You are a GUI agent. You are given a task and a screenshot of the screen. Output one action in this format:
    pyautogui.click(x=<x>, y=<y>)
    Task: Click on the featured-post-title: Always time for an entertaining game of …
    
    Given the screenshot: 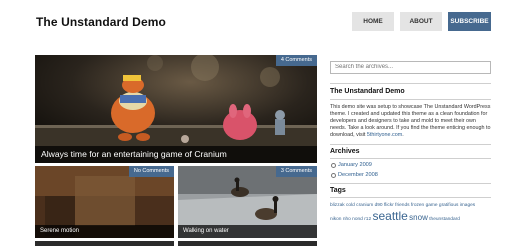 What is the action you would take?
    pyautogui.click(x=176, y=154)
    